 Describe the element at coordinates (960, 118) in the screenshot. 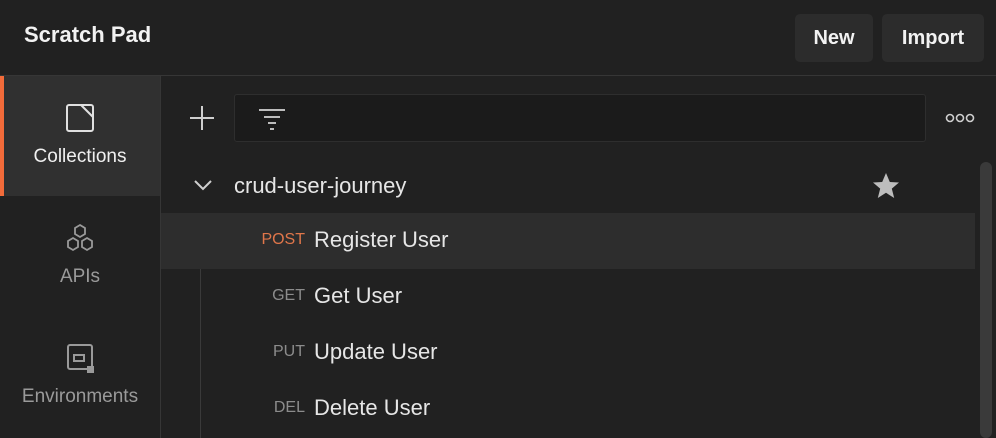

I see `more-icon` at that location.